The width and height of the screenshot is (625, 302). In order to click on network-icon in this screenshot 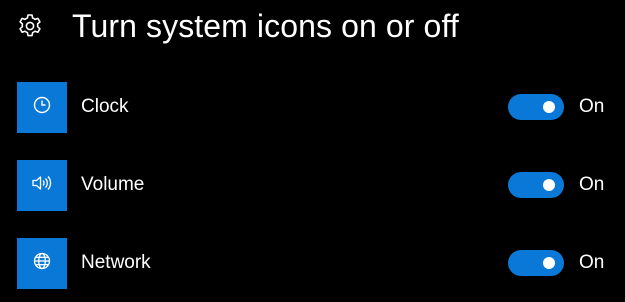, I will do `click(42, 263)`.